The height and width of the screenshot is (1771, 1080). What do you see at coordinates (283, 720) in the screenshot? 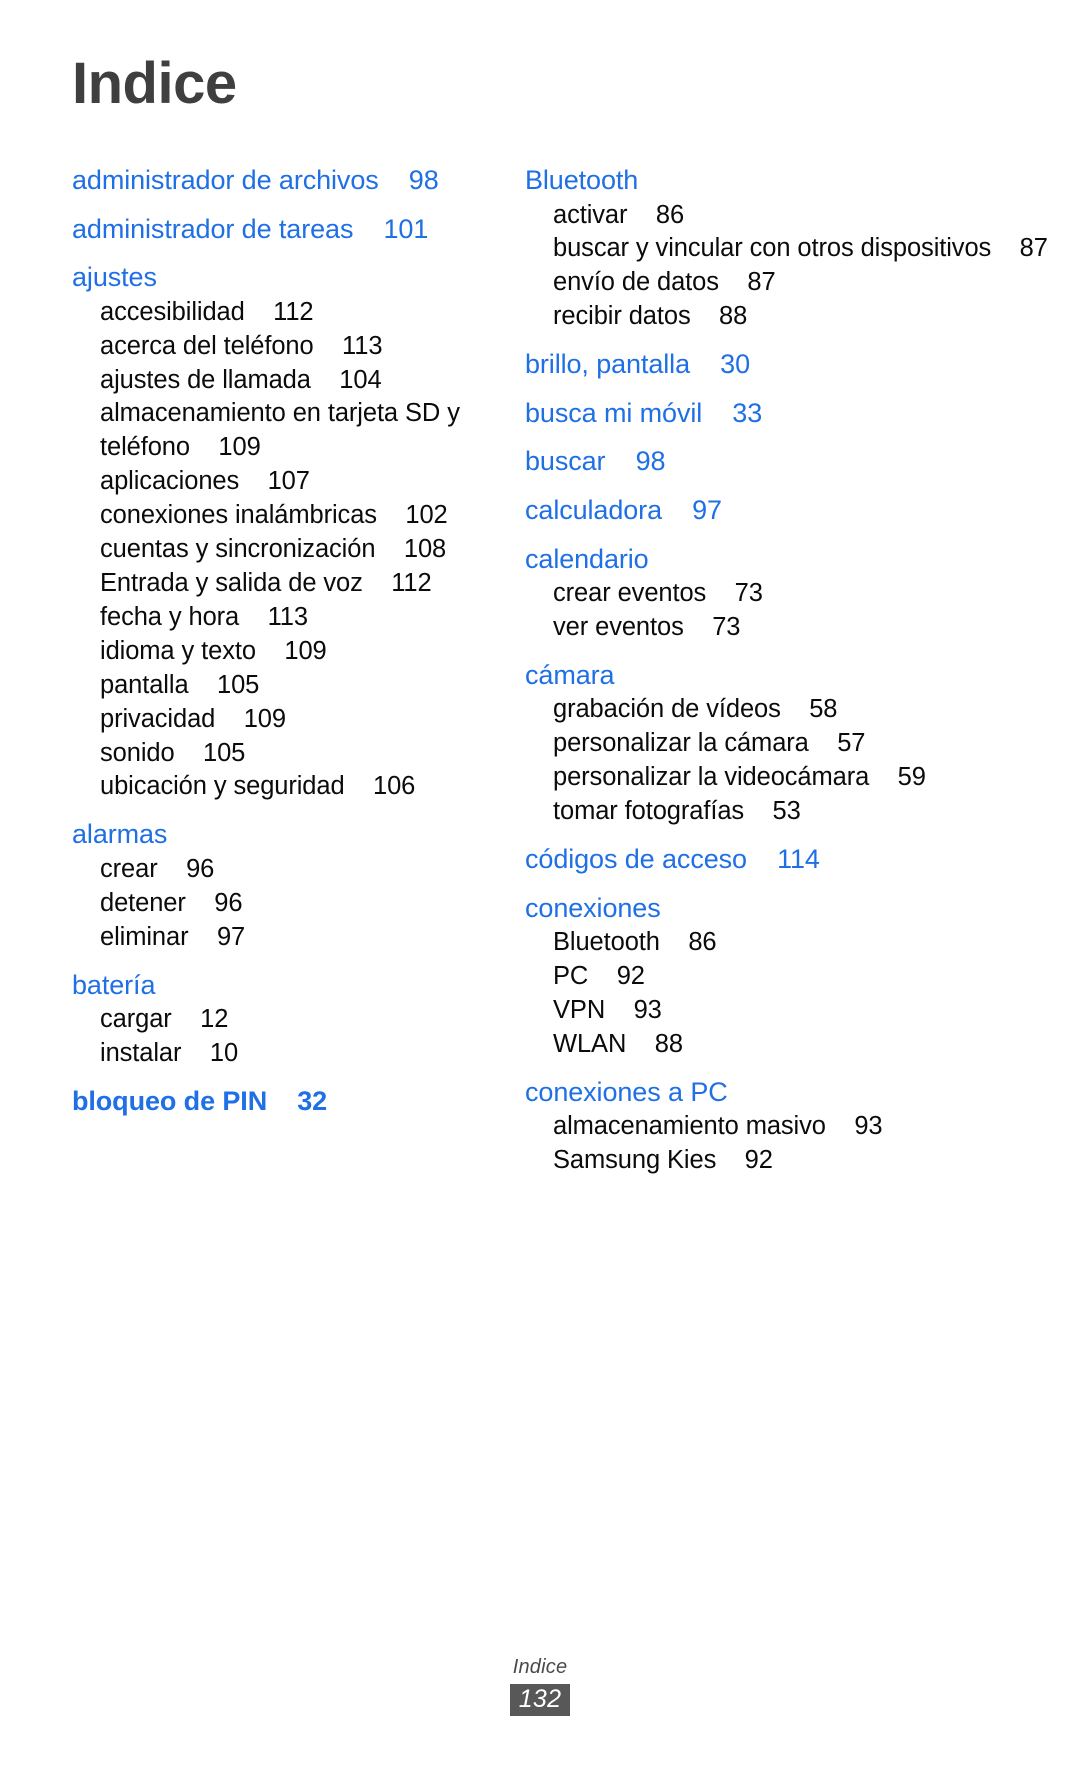
I see `index-entry-sub: privacidad 109` at bounding box center [283, 720].